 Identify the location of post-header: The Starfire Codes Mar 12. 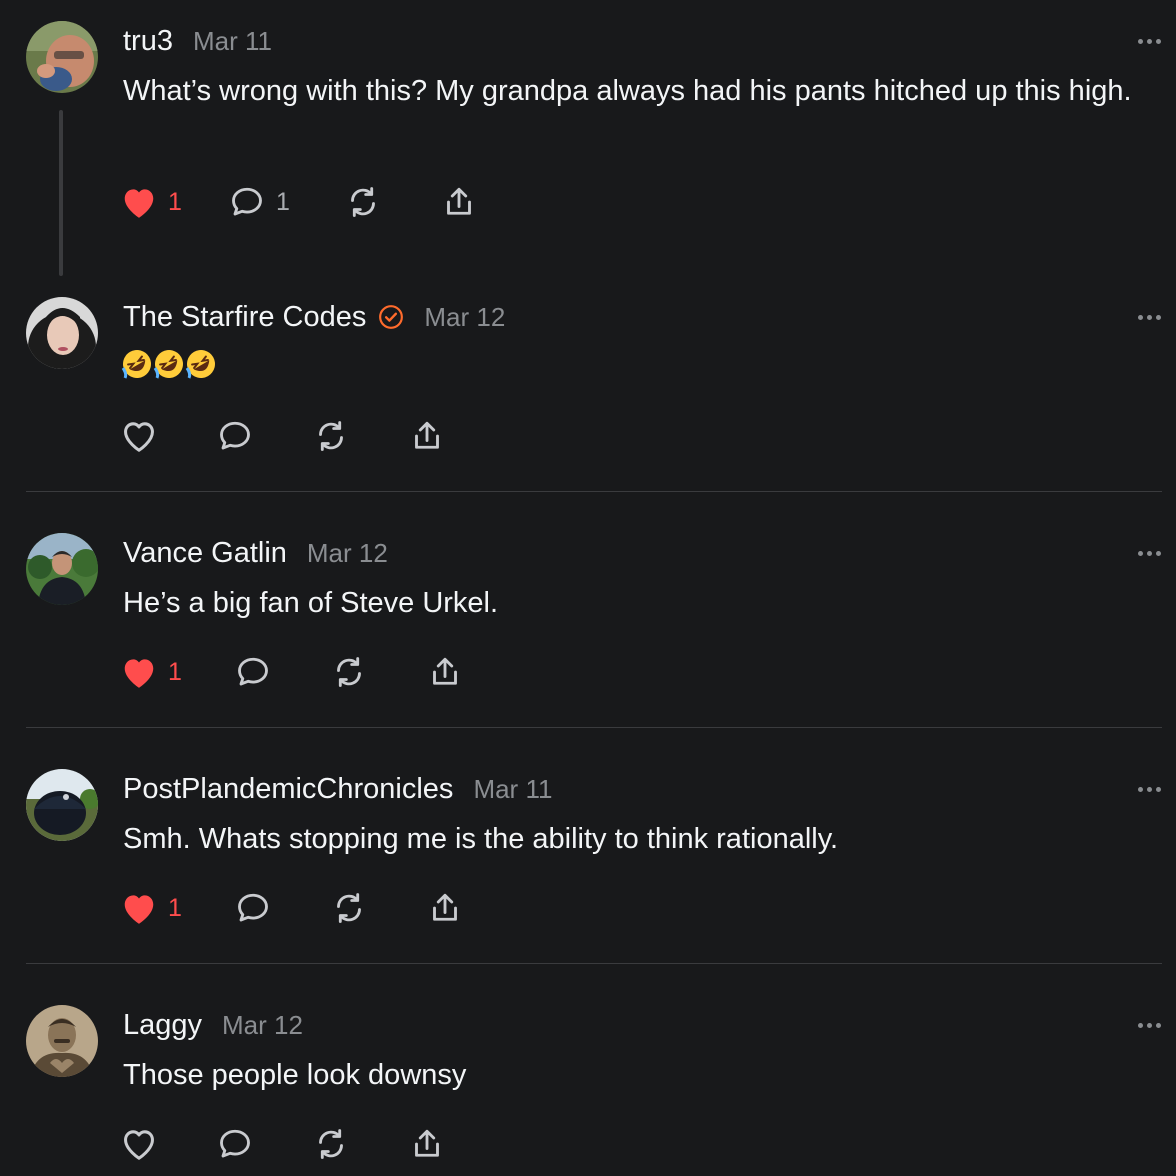
(314, 317).